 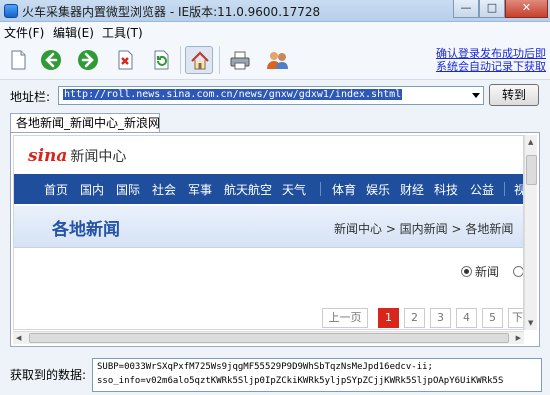 I want to click on horizontal-scroll-thumb, so click(x=269, y=338).